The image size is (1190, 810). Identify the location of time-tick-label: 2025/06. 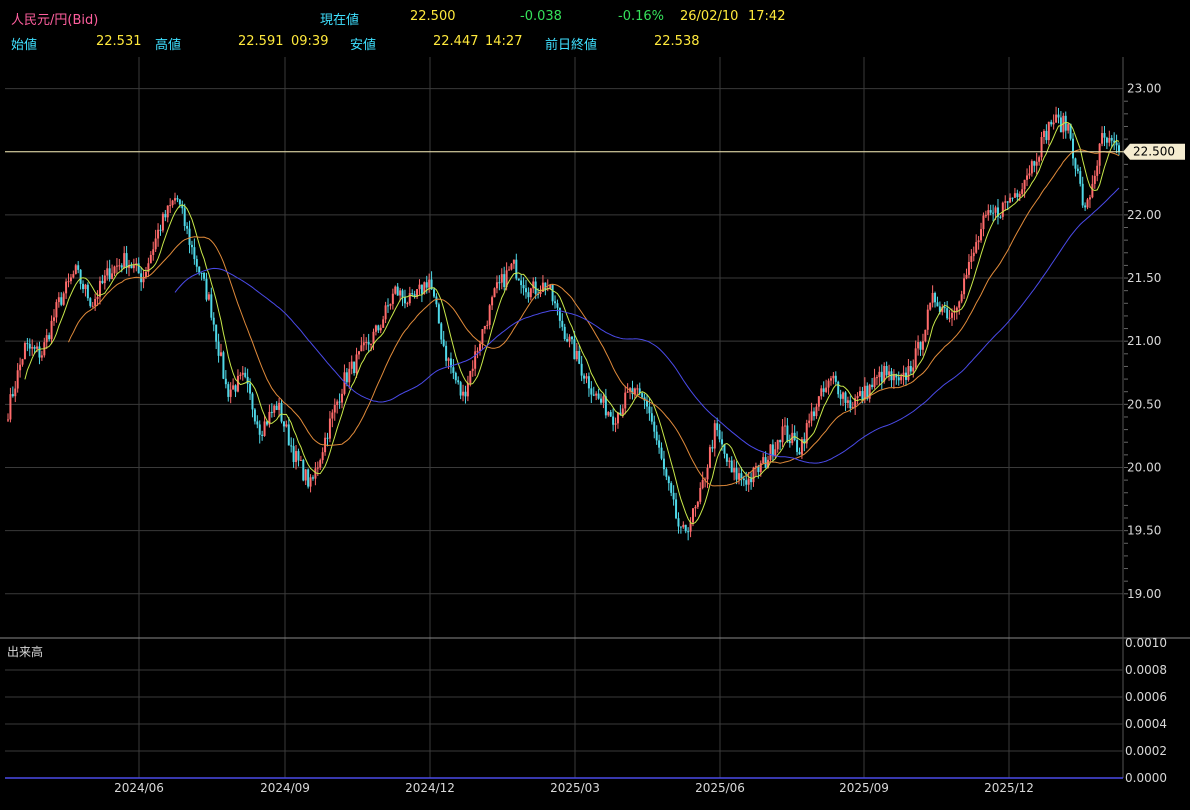
(720, 788).